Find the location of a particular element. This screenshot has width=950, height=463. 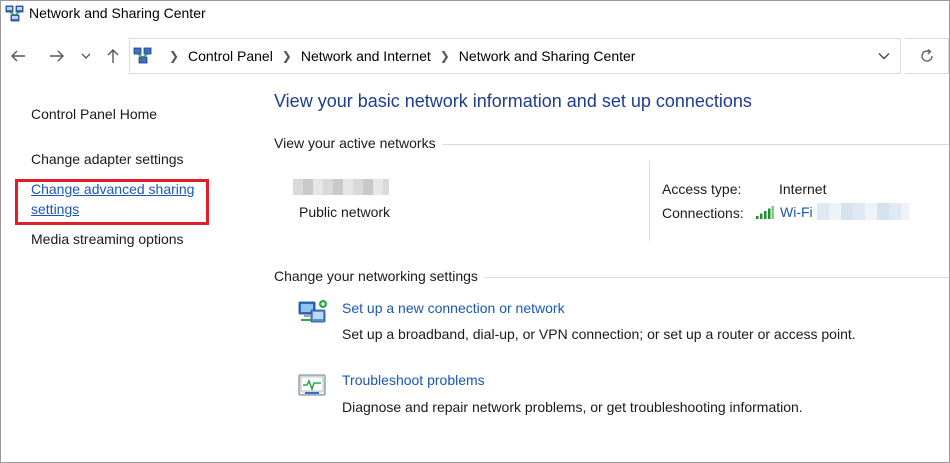

control-panel-icon is located at coordinates (142, 55).